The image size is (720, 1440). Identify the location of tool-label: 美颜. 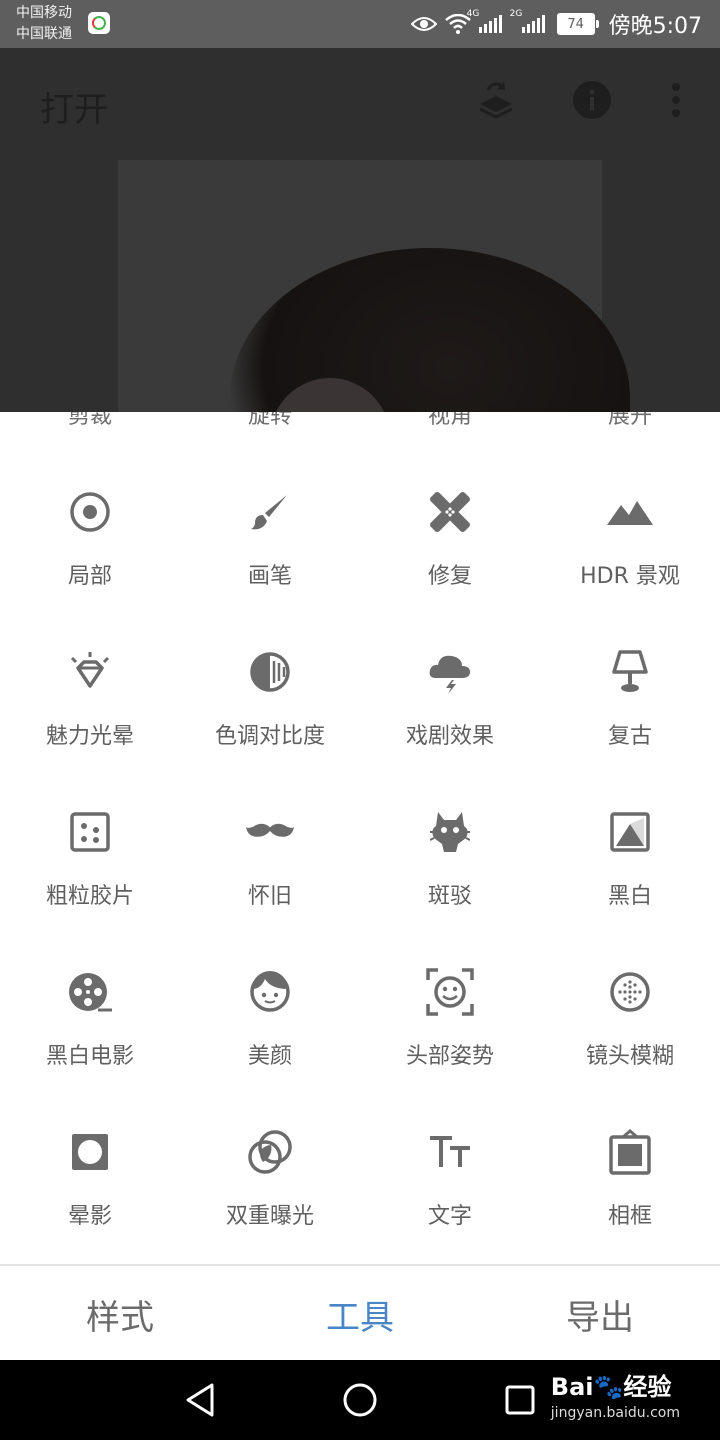
(269, 1056).